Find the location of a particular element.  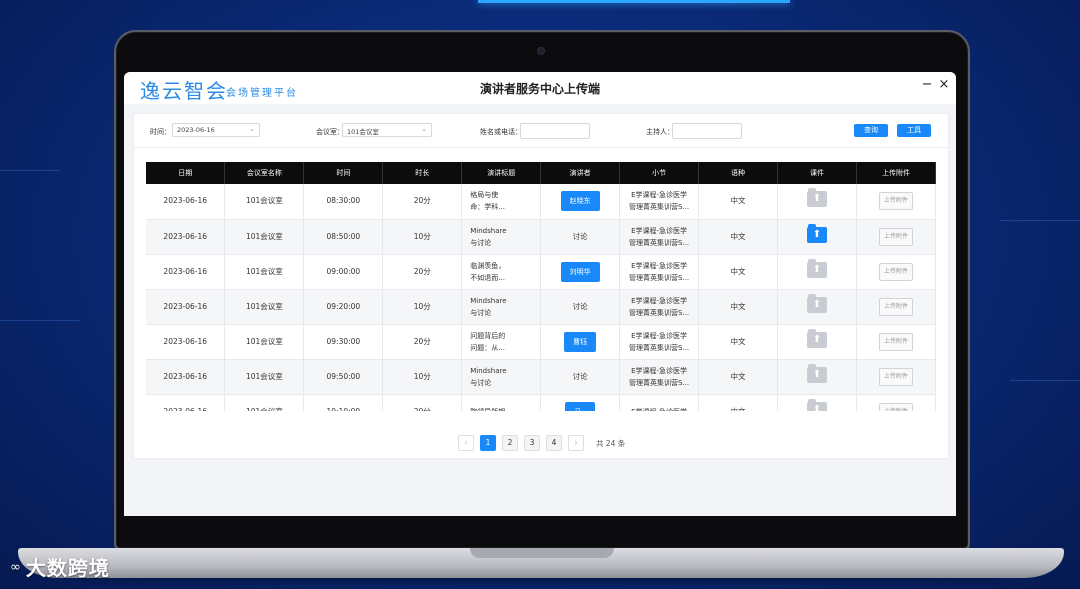

column-header: 课件 is located at coordinates (817, 173).